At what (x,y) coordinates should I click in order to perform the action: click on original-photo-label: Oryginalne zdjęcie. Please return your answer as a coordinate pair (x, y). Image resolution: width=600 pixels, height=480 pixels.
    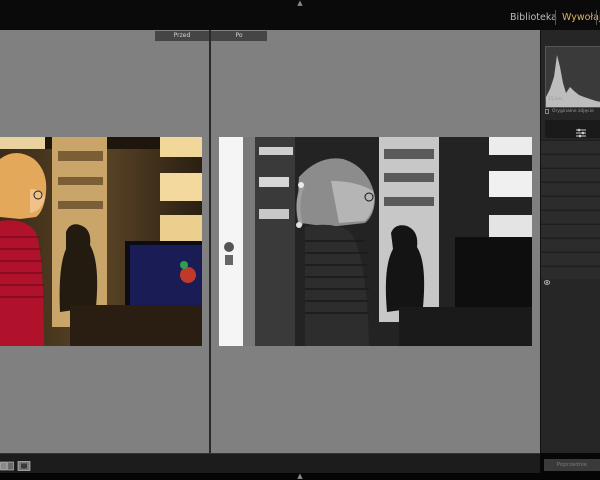
    Looking at the image, I should click on (573, 111).